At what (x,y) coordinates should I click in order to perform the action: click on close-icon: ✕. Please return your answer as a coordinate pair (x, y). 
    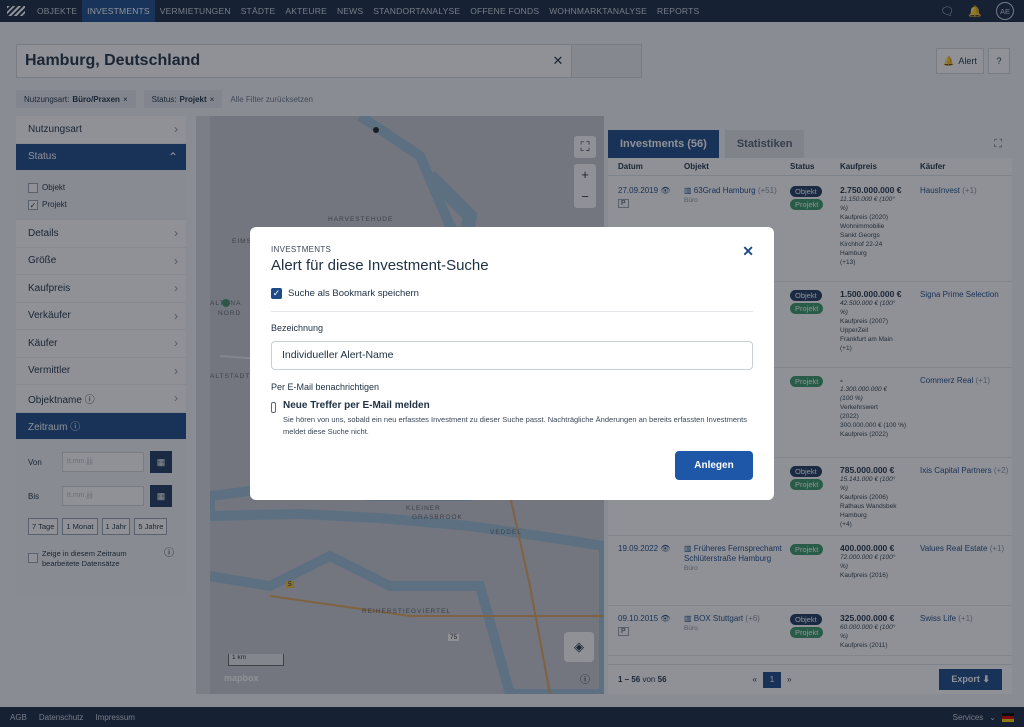
    Looking at the image, I should click on (748, 251).